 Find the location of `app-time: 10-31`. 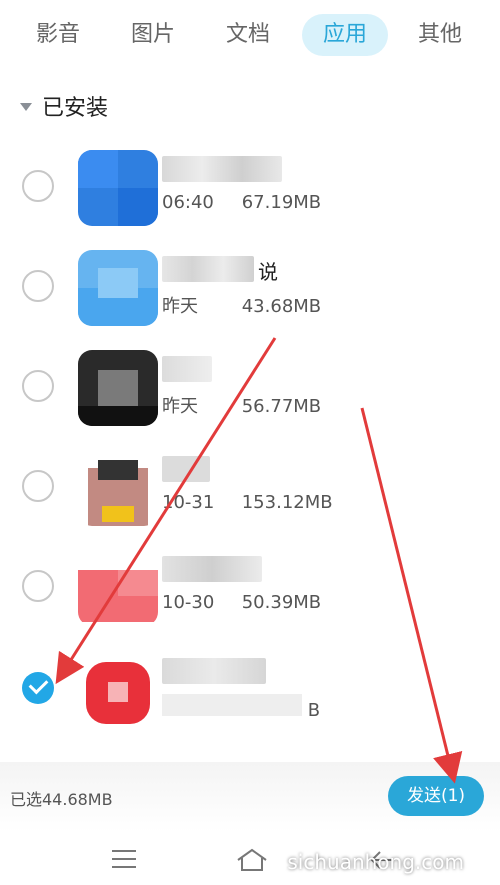

app-time: 10-31 is located at coordinates (188, 502).